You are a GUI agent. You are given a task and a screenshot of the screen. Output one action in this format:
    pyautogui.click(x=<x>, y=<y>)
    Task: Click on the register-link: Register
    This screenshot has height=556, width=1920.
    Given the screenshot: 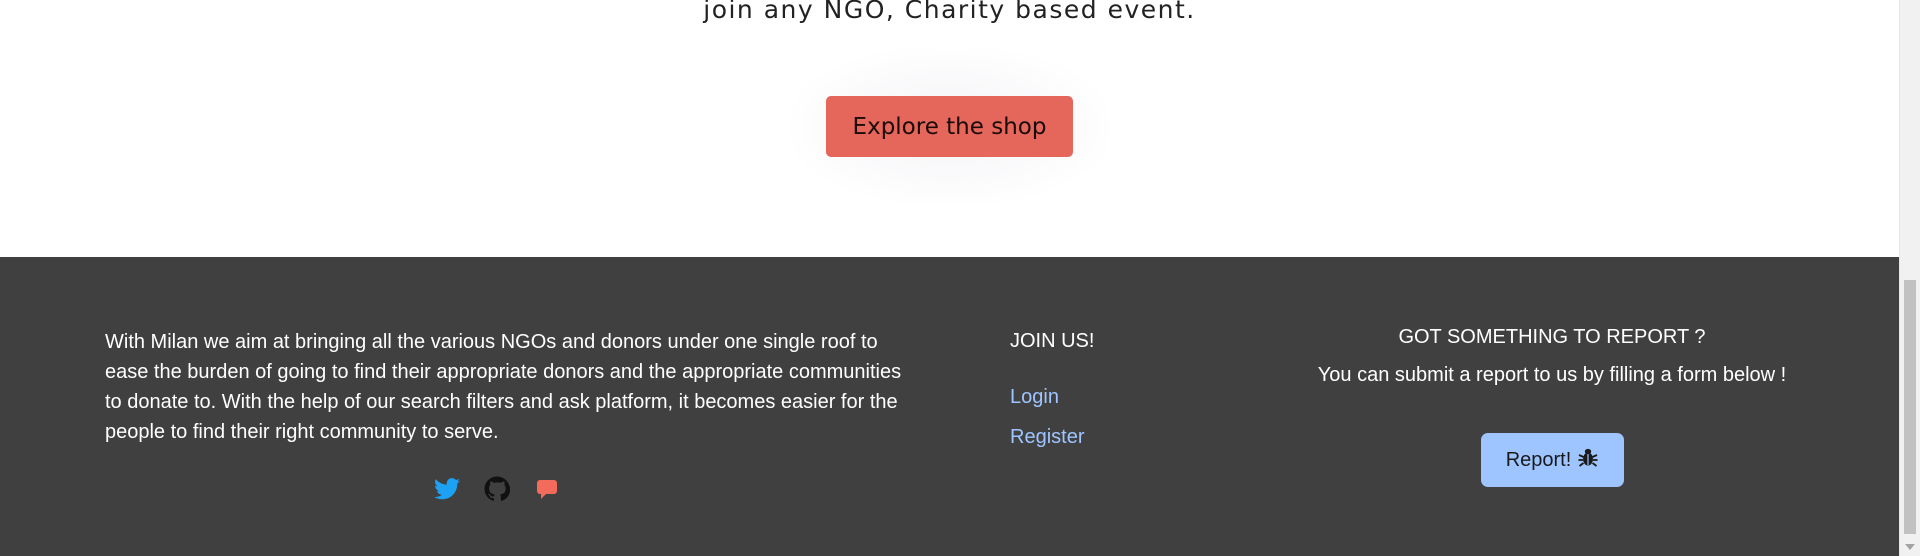 What is the action you would take?
    pyautogui.click(x=1047, y=437)
    